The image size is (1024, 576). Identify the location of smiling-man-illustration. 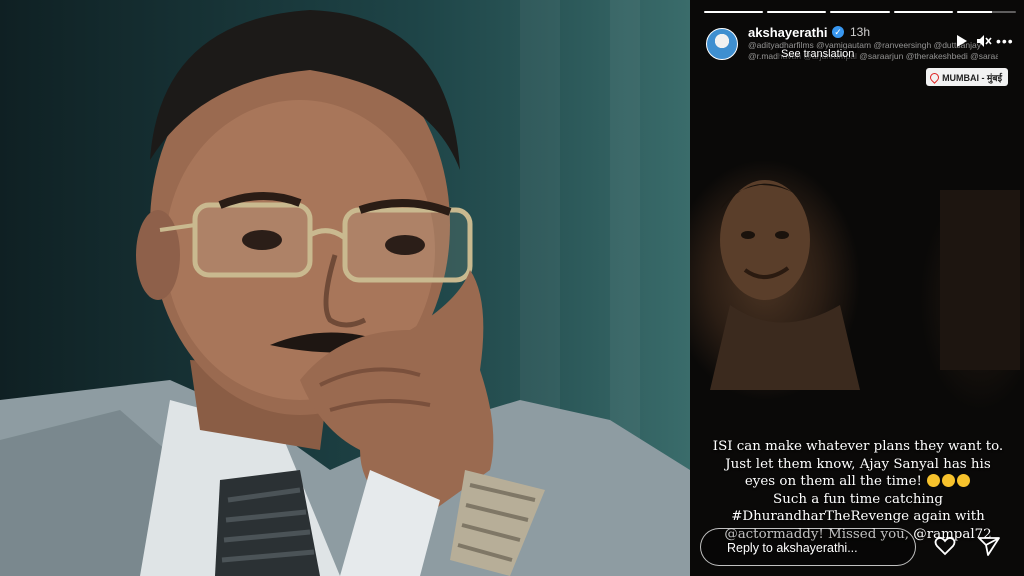
(865, 285).